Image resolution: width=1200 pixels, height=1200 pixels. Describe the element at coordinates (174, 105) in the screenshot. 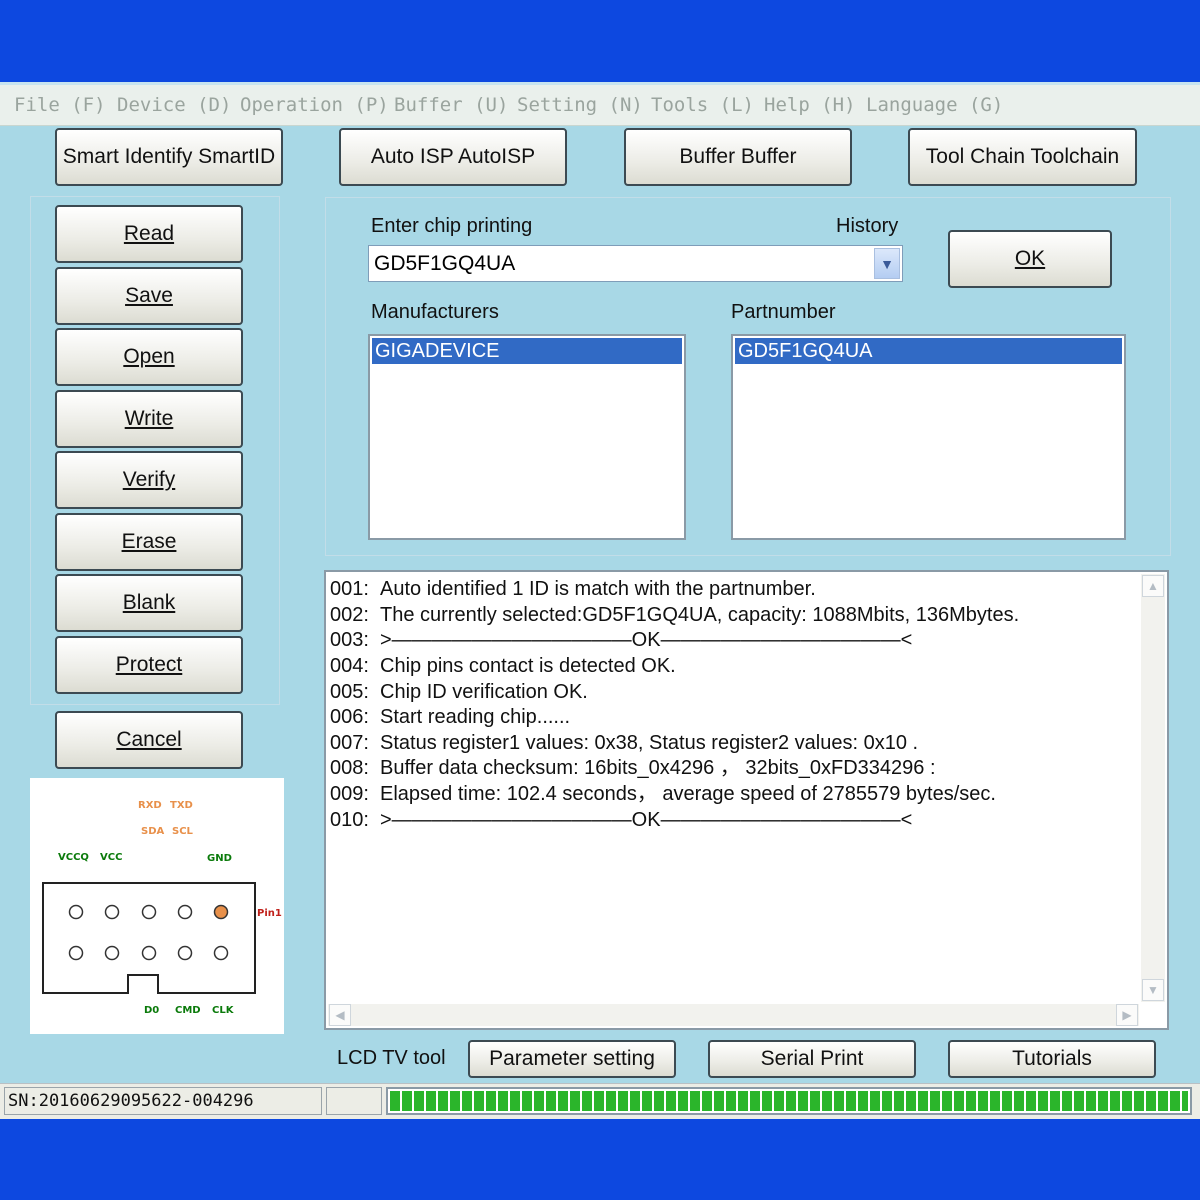

I see `menu-device: Device (D)` at that location.